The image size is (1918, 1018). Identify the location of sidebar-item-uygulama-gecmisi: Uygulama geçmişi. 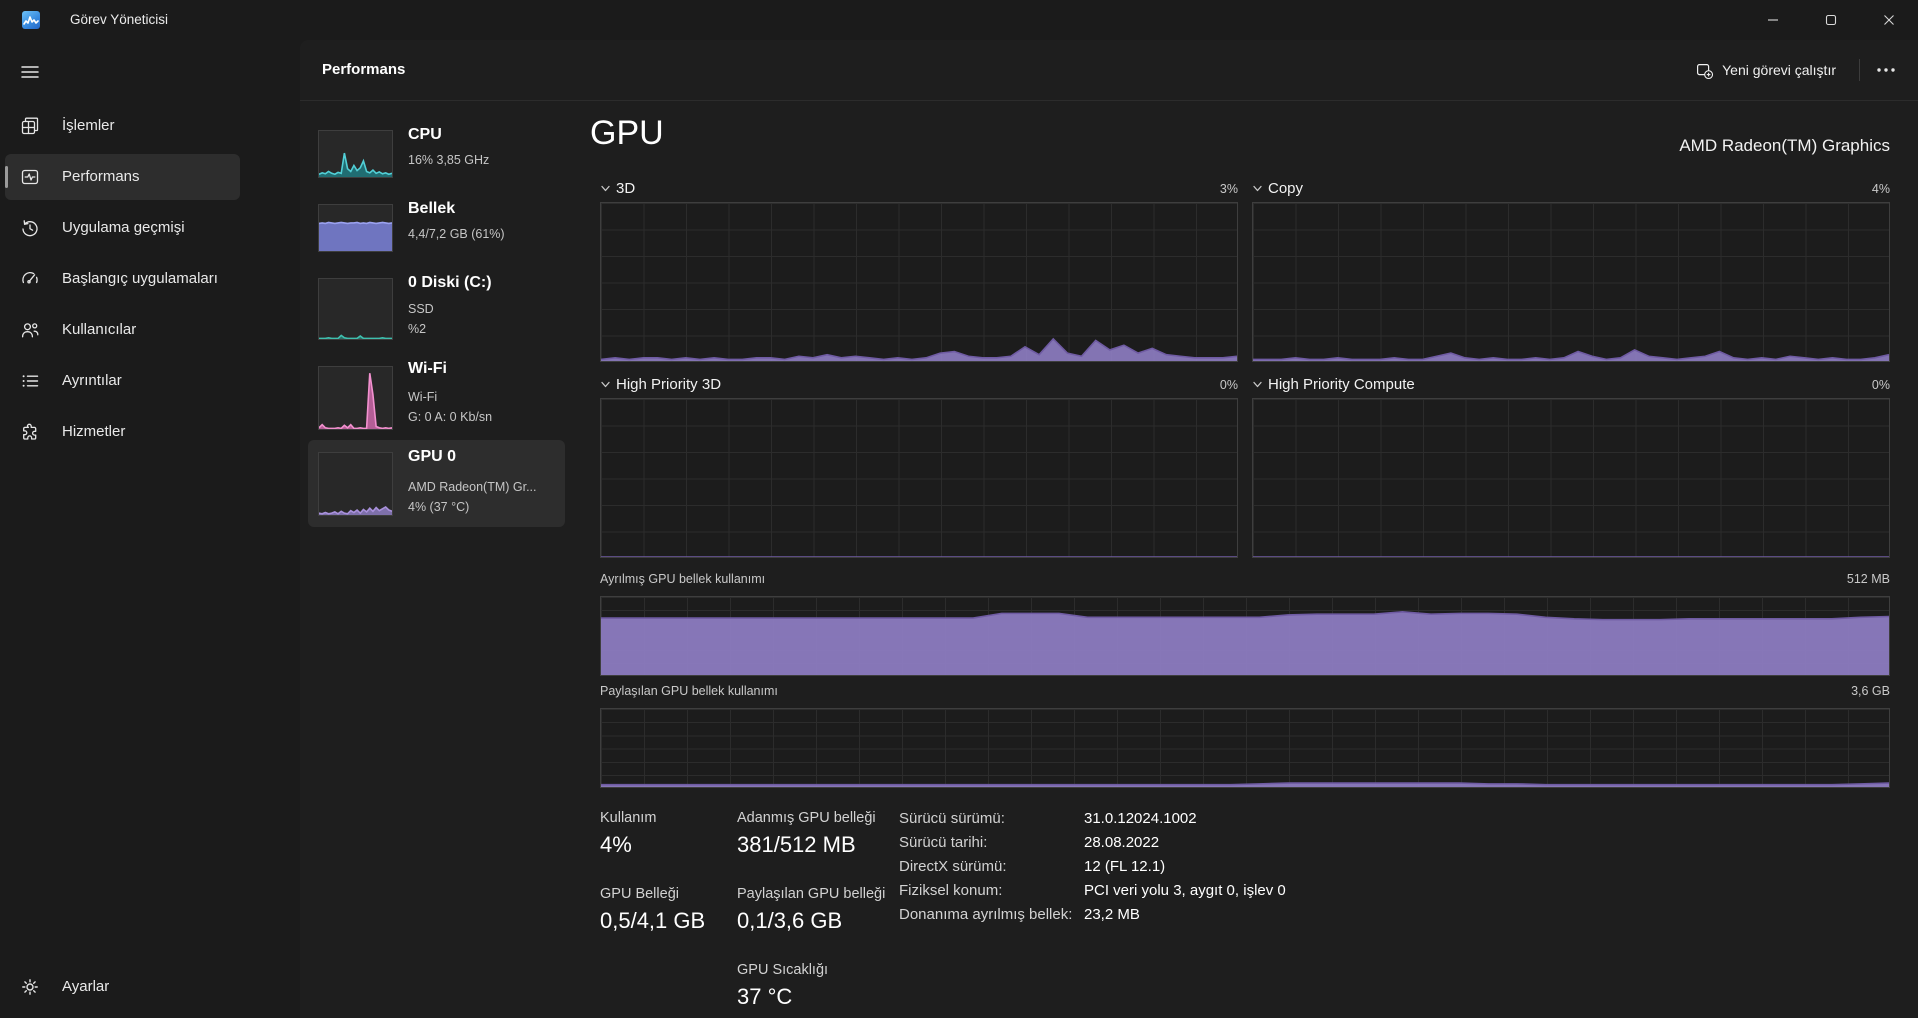
(122, 228).